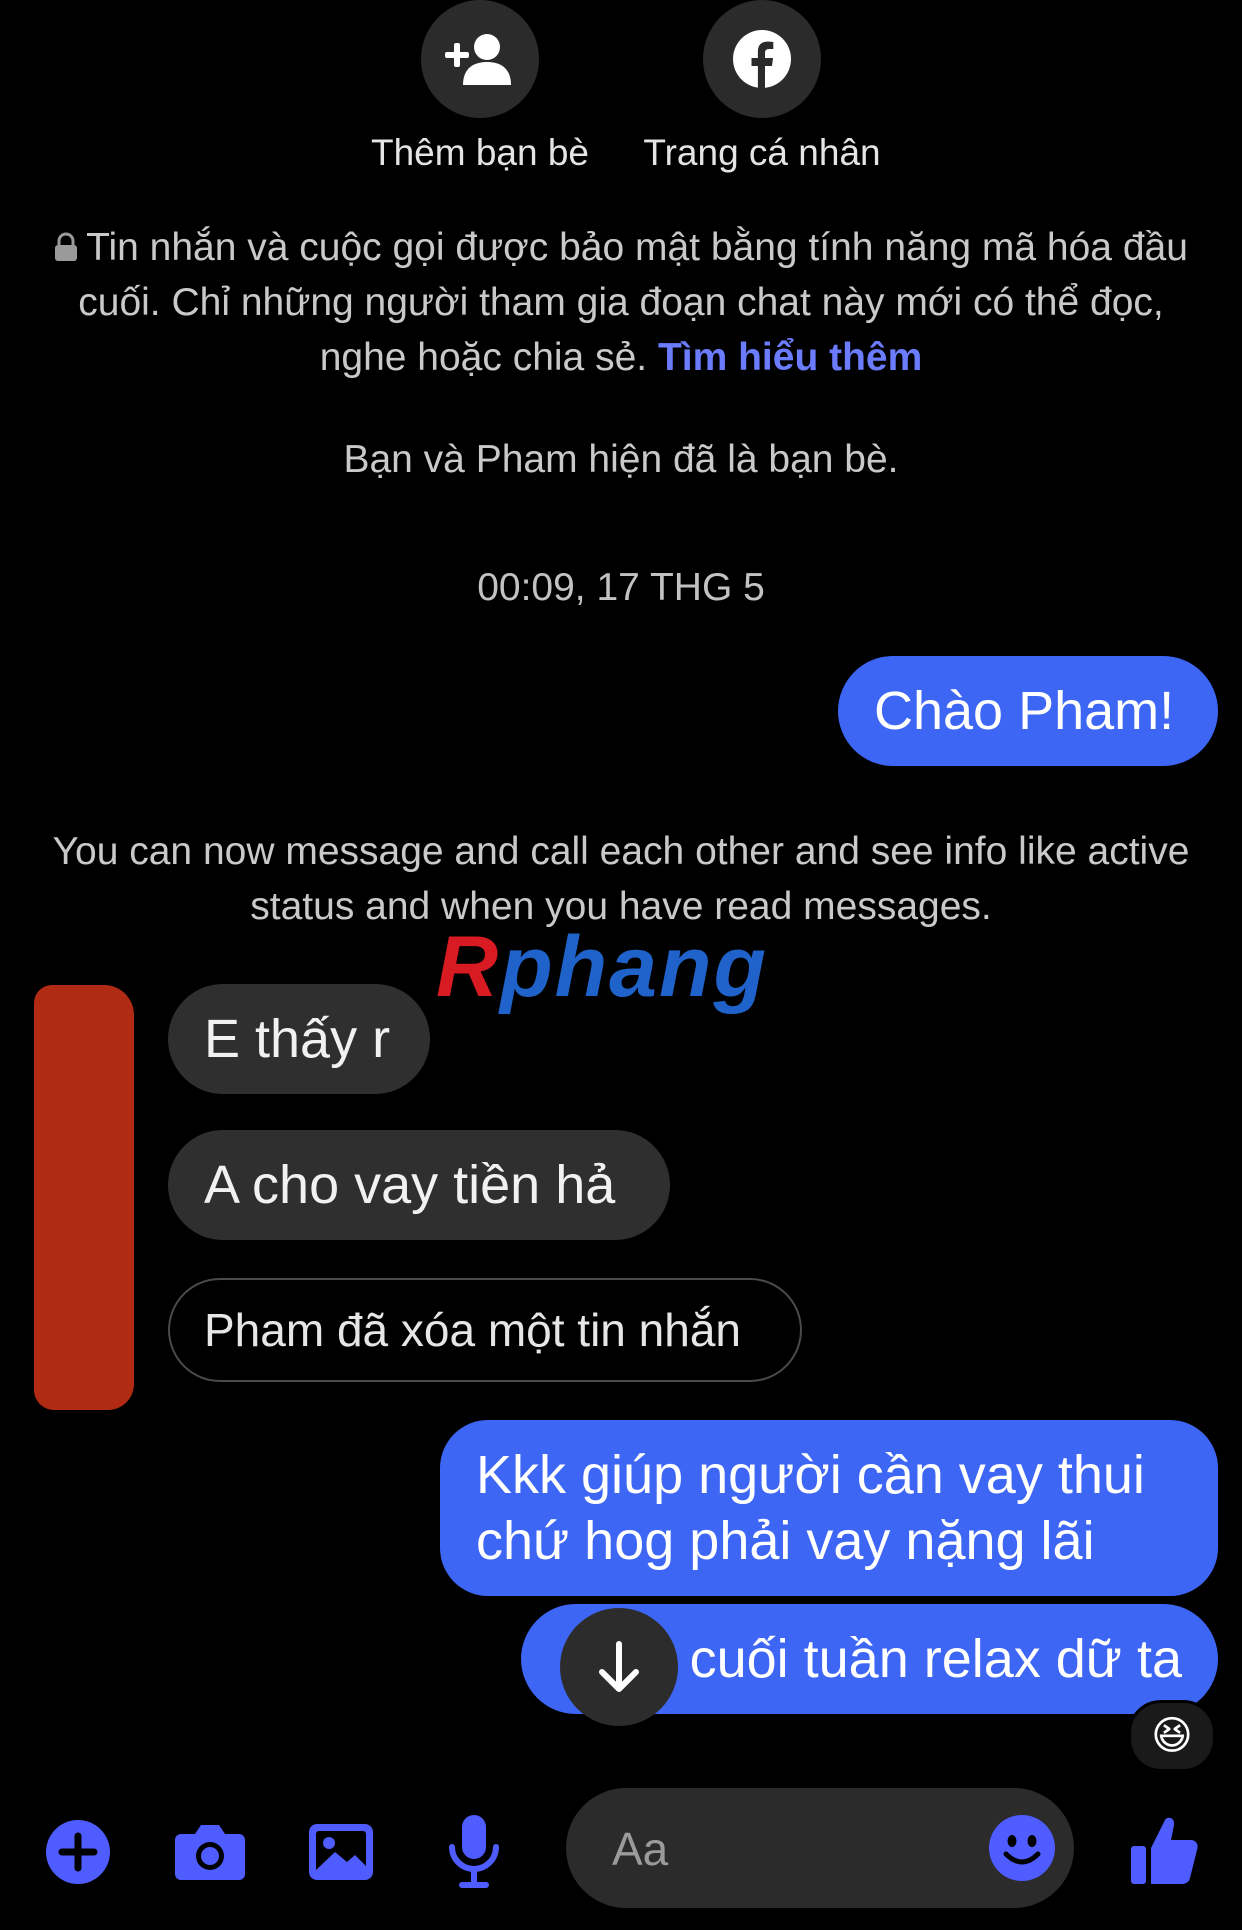 The image size is (1242, 1930). I want to click on lock-icon, so click(66, 246).